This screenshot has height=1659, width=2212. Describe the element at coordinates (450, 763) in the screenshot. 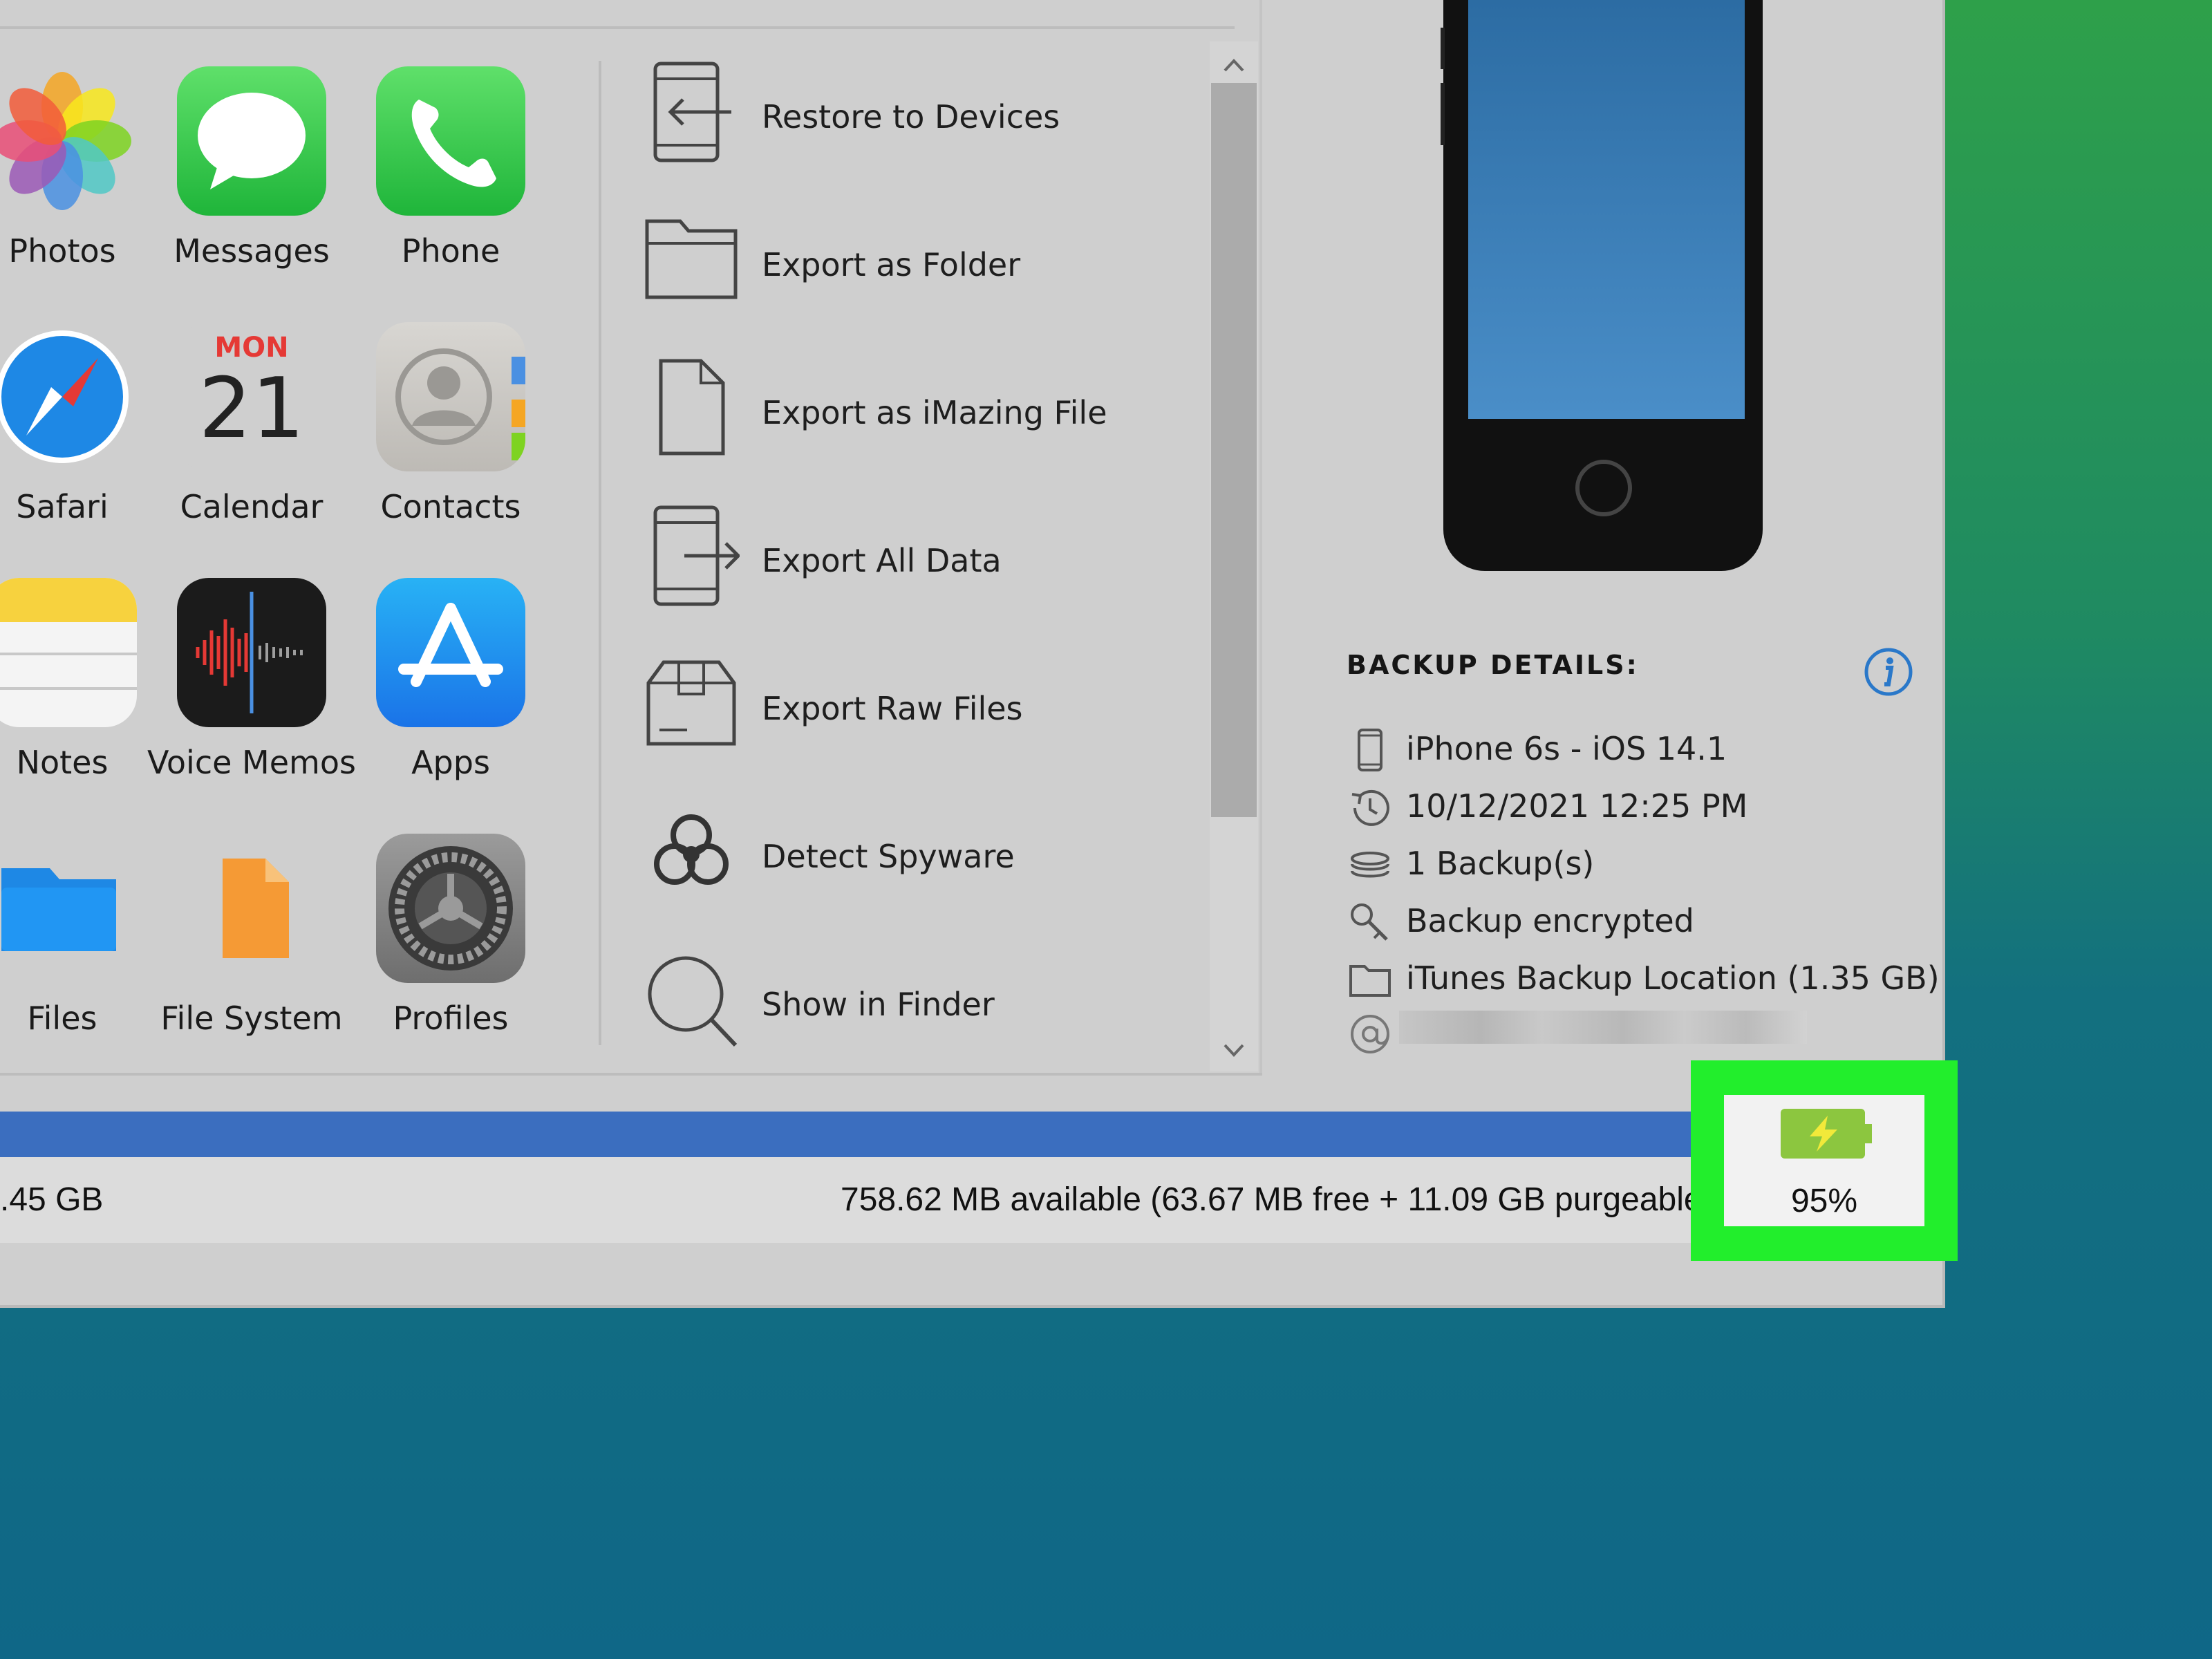

I see `app-label: Apps` at that location.